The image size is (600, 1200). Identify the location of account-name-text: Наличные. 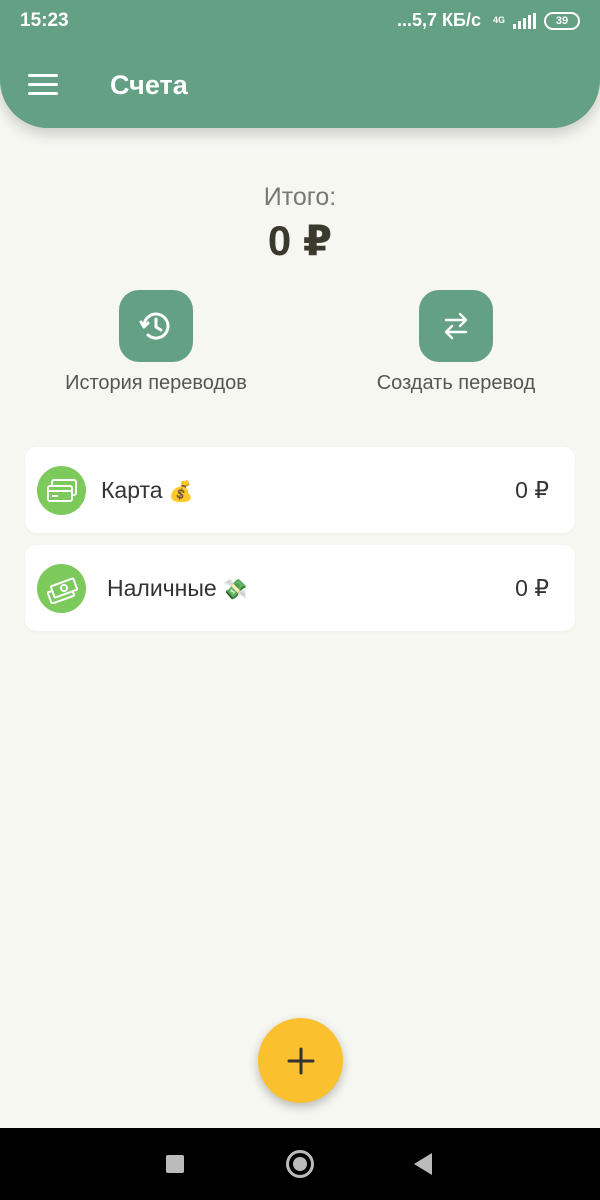
(162, 588).